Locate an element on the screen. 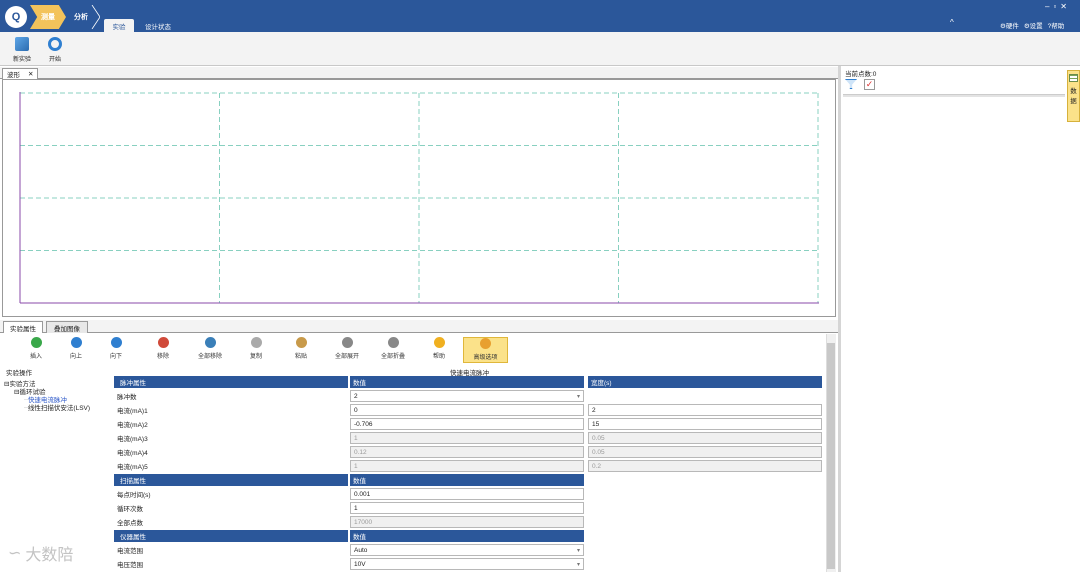 The width and height of the screenshot is (1080, 572). restore-icon: ▫ is located at coordinates (1054, 6).